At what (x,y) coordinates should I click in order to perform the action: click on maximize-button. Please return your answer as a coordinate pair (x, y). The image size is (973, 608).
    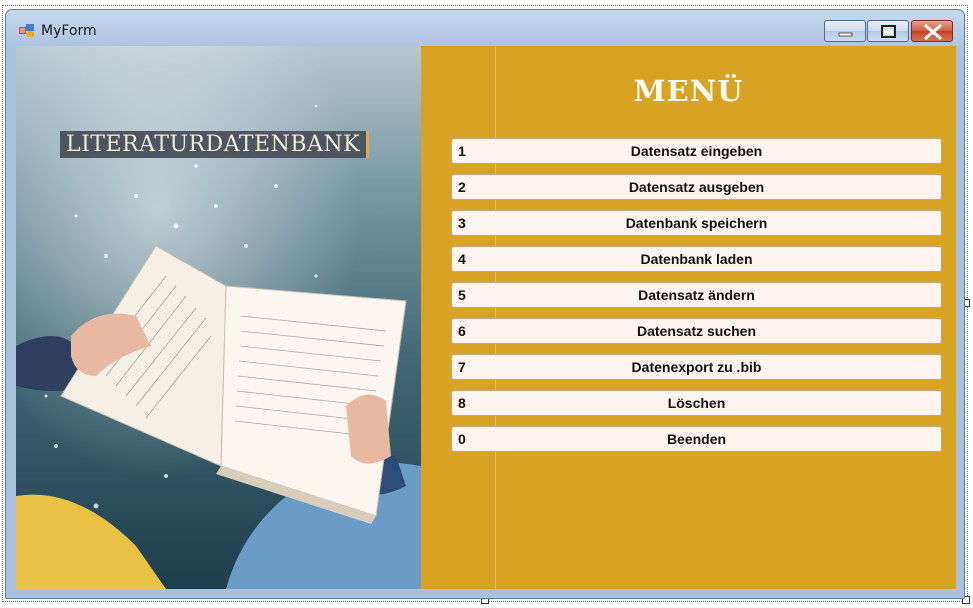
    Looking at the image, I should click on (888, 31).